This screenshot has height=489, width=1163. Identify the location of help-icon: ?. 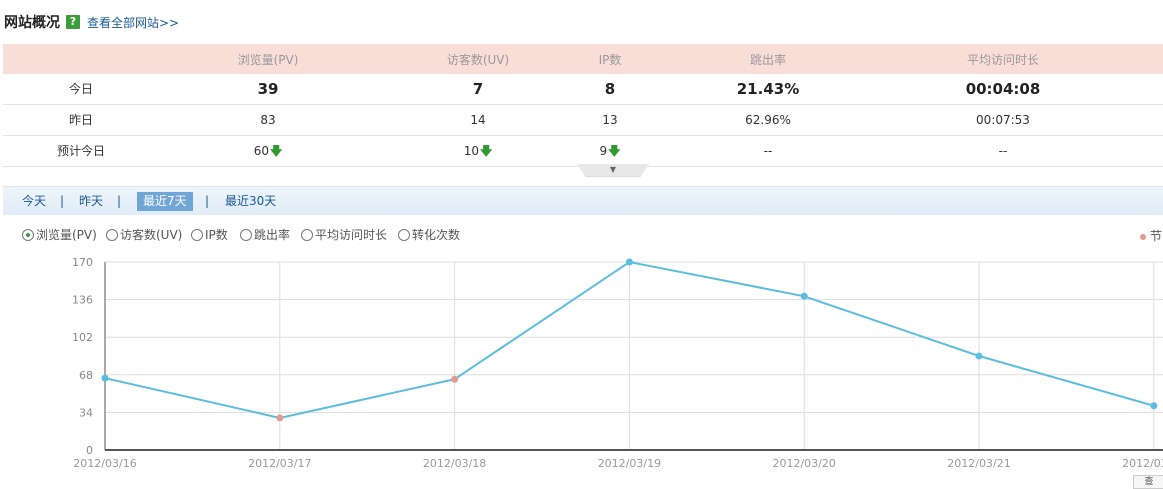
(73, 22).